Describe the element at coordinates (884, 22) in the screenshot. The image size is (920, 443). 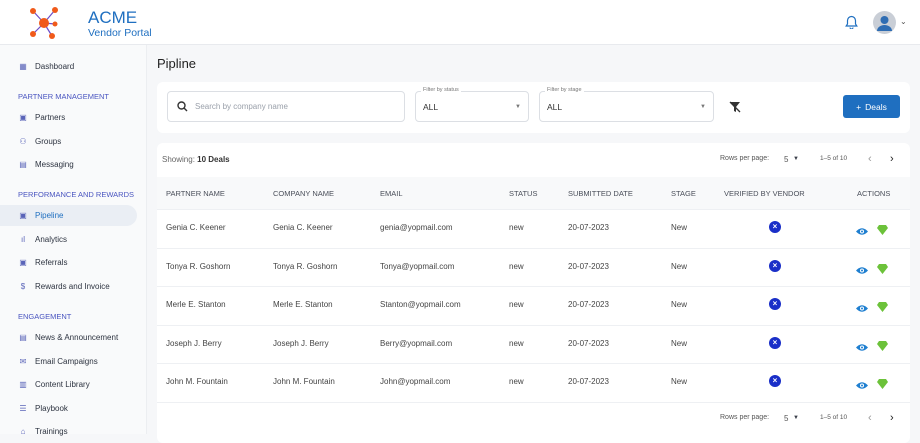
I see `user-avatar` at that location.